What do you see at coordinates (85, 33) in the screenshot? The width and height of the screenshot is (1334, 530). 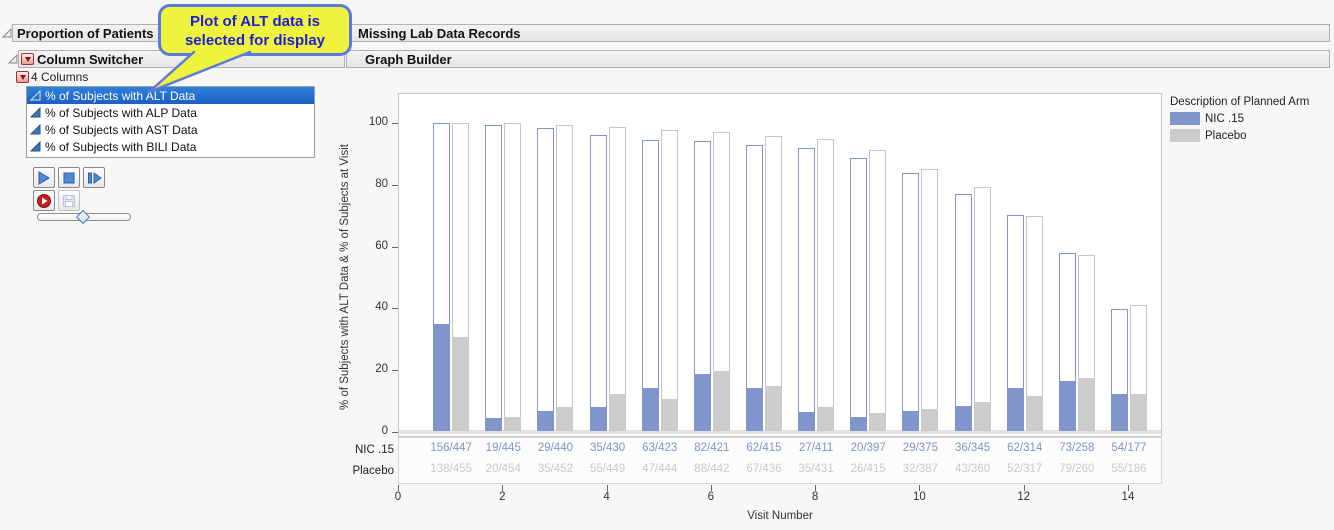 I see `main-title-left: Proportion of Patients` at bounding box center [85, 33].